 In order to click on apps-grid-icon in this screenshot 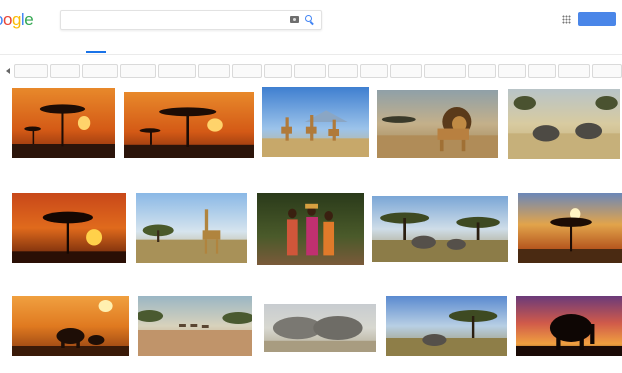, I will do `click(566, 19)`.